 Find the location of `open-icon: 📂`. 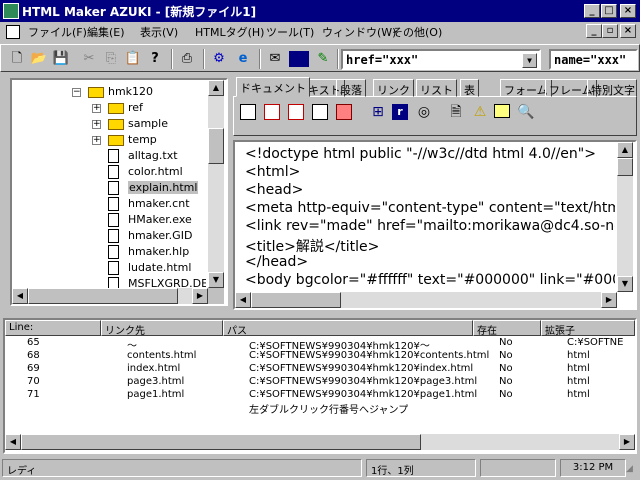

open-icon: 📂 is located at coordinates (39, 59).